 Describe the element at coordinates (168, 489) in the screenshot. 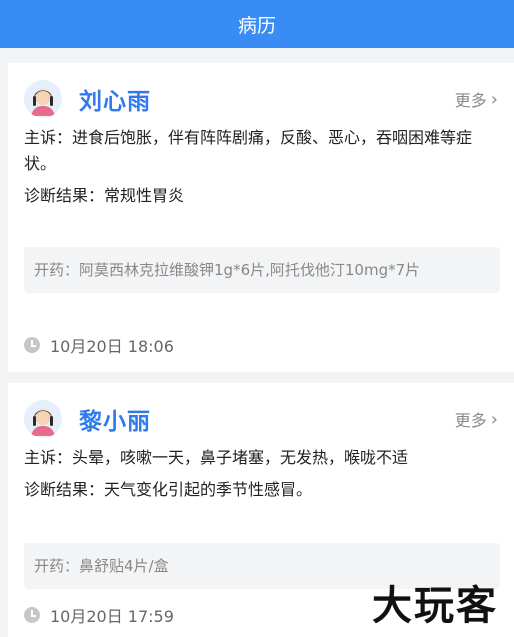

I see `diagnosis-text: 诊断结果：天气变化引起的季节性感冒。` at that location.